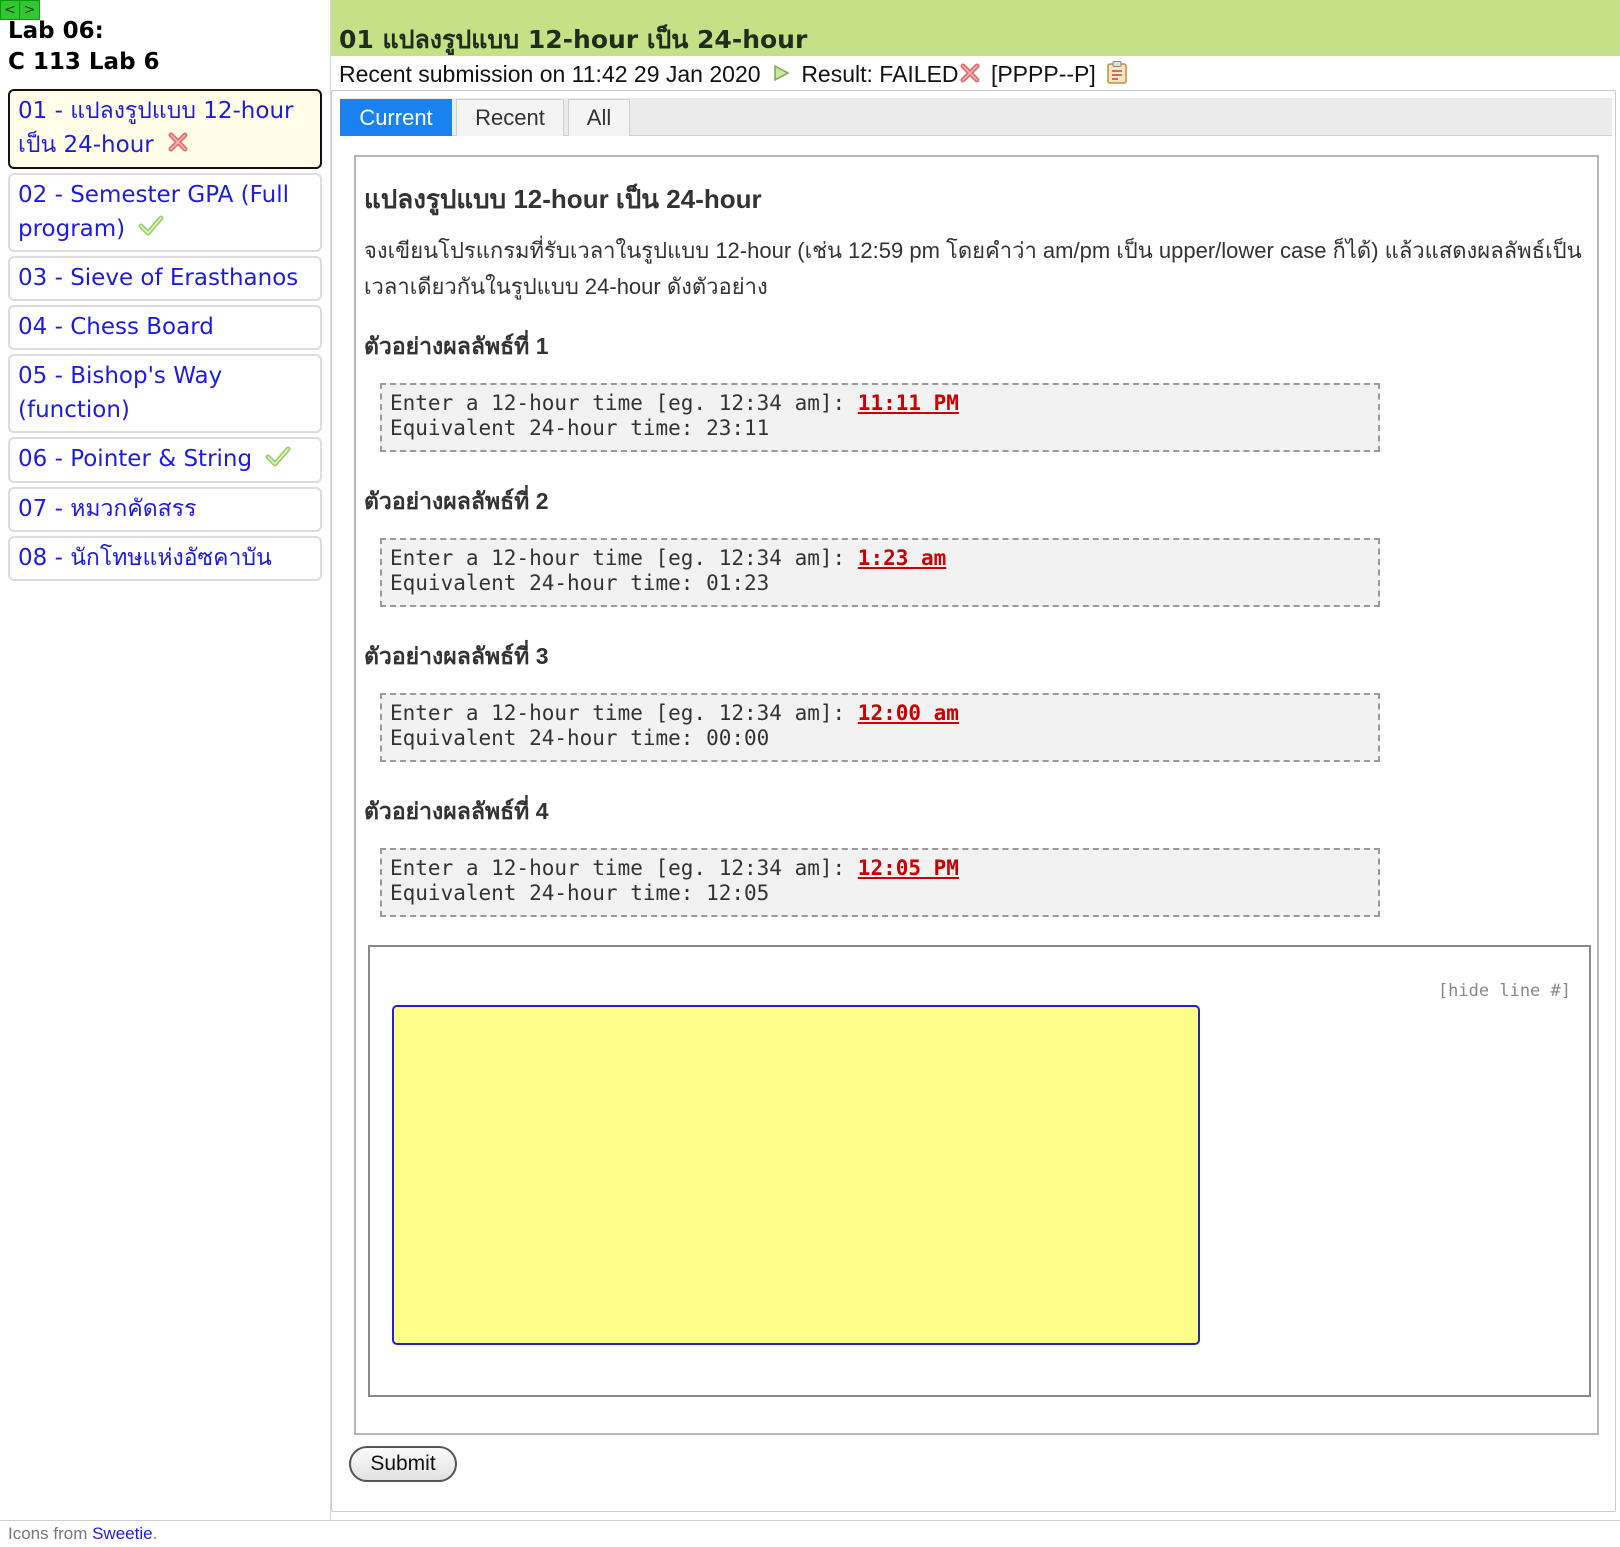 The width and height of the screenshot is (1620, 1547). What do you see at coordinates (135, 459) in the screenshot?
I see `sidebar-item-label: 06 - Pointer & String` at bounding box center [135, 459].